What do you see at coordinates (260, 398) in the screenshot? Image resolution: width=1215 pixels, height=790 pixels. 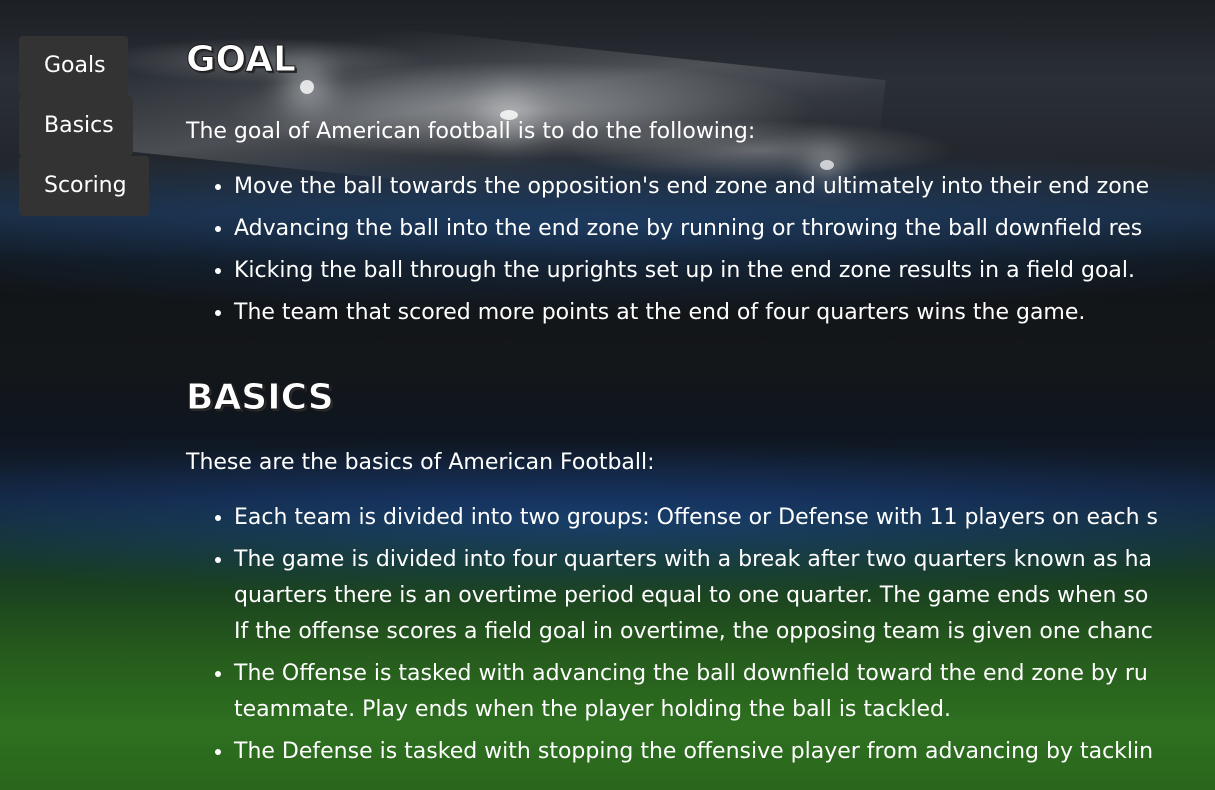 I see `basics-heading: Basics` at bounding box center [260, 398].